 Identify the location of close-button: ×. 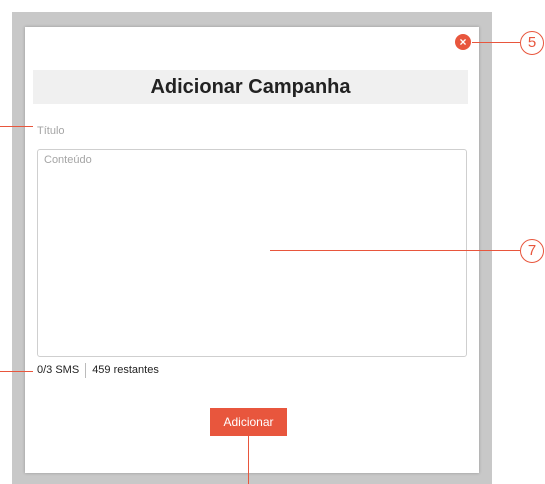
(463, 42).